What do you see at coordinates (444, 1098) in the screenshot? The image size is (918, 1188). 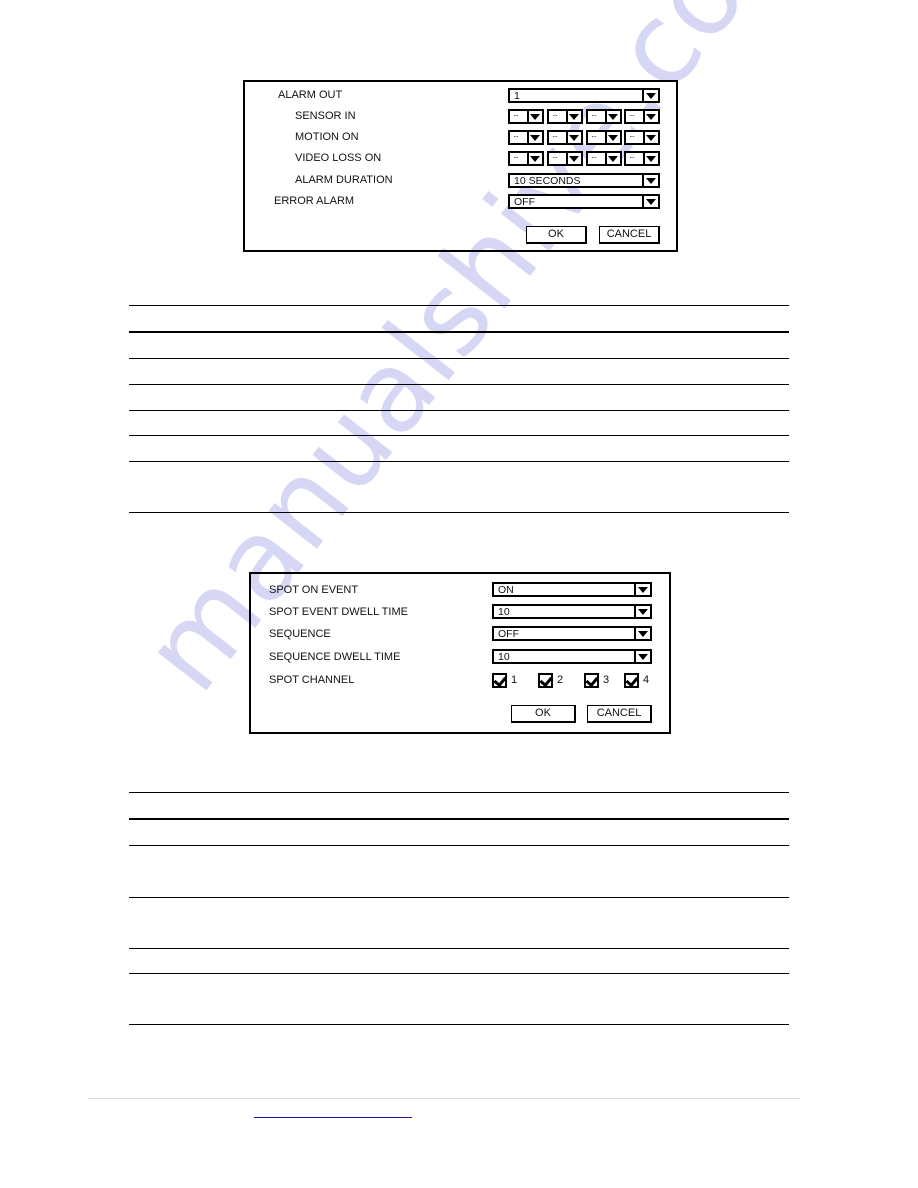 I see `footer-divider` at bounding box center [444, 1098].